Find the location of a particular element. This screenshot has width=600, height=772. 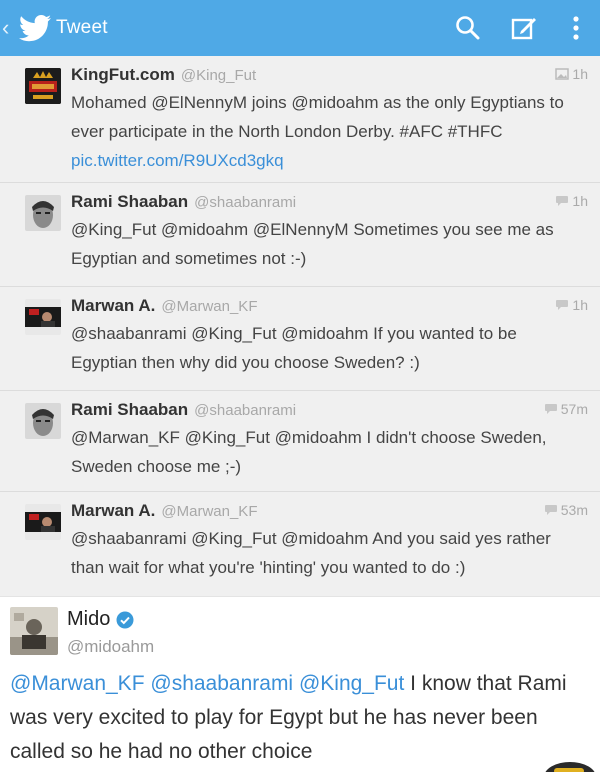

verified-badge-icon is located at coordinates (125, 619).